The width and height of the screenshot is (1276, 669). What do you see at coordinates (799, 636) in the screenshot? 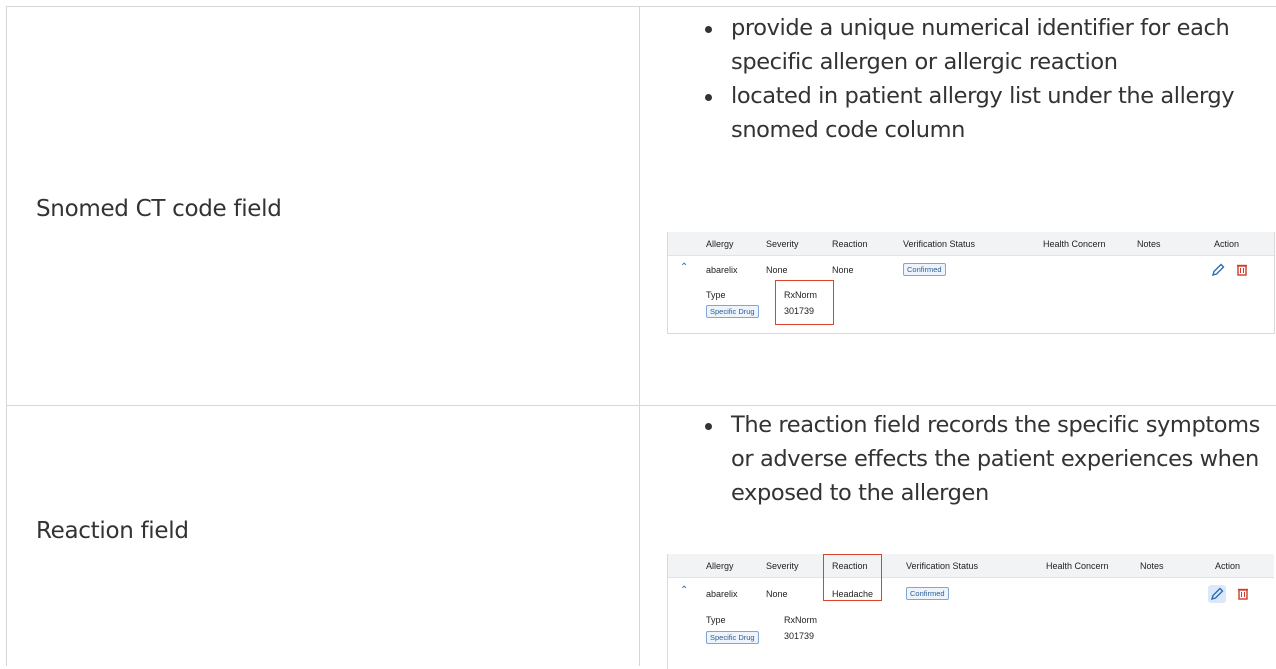
I see `detail-rxnorm-value: 301739` at bounding box center [799, 636].